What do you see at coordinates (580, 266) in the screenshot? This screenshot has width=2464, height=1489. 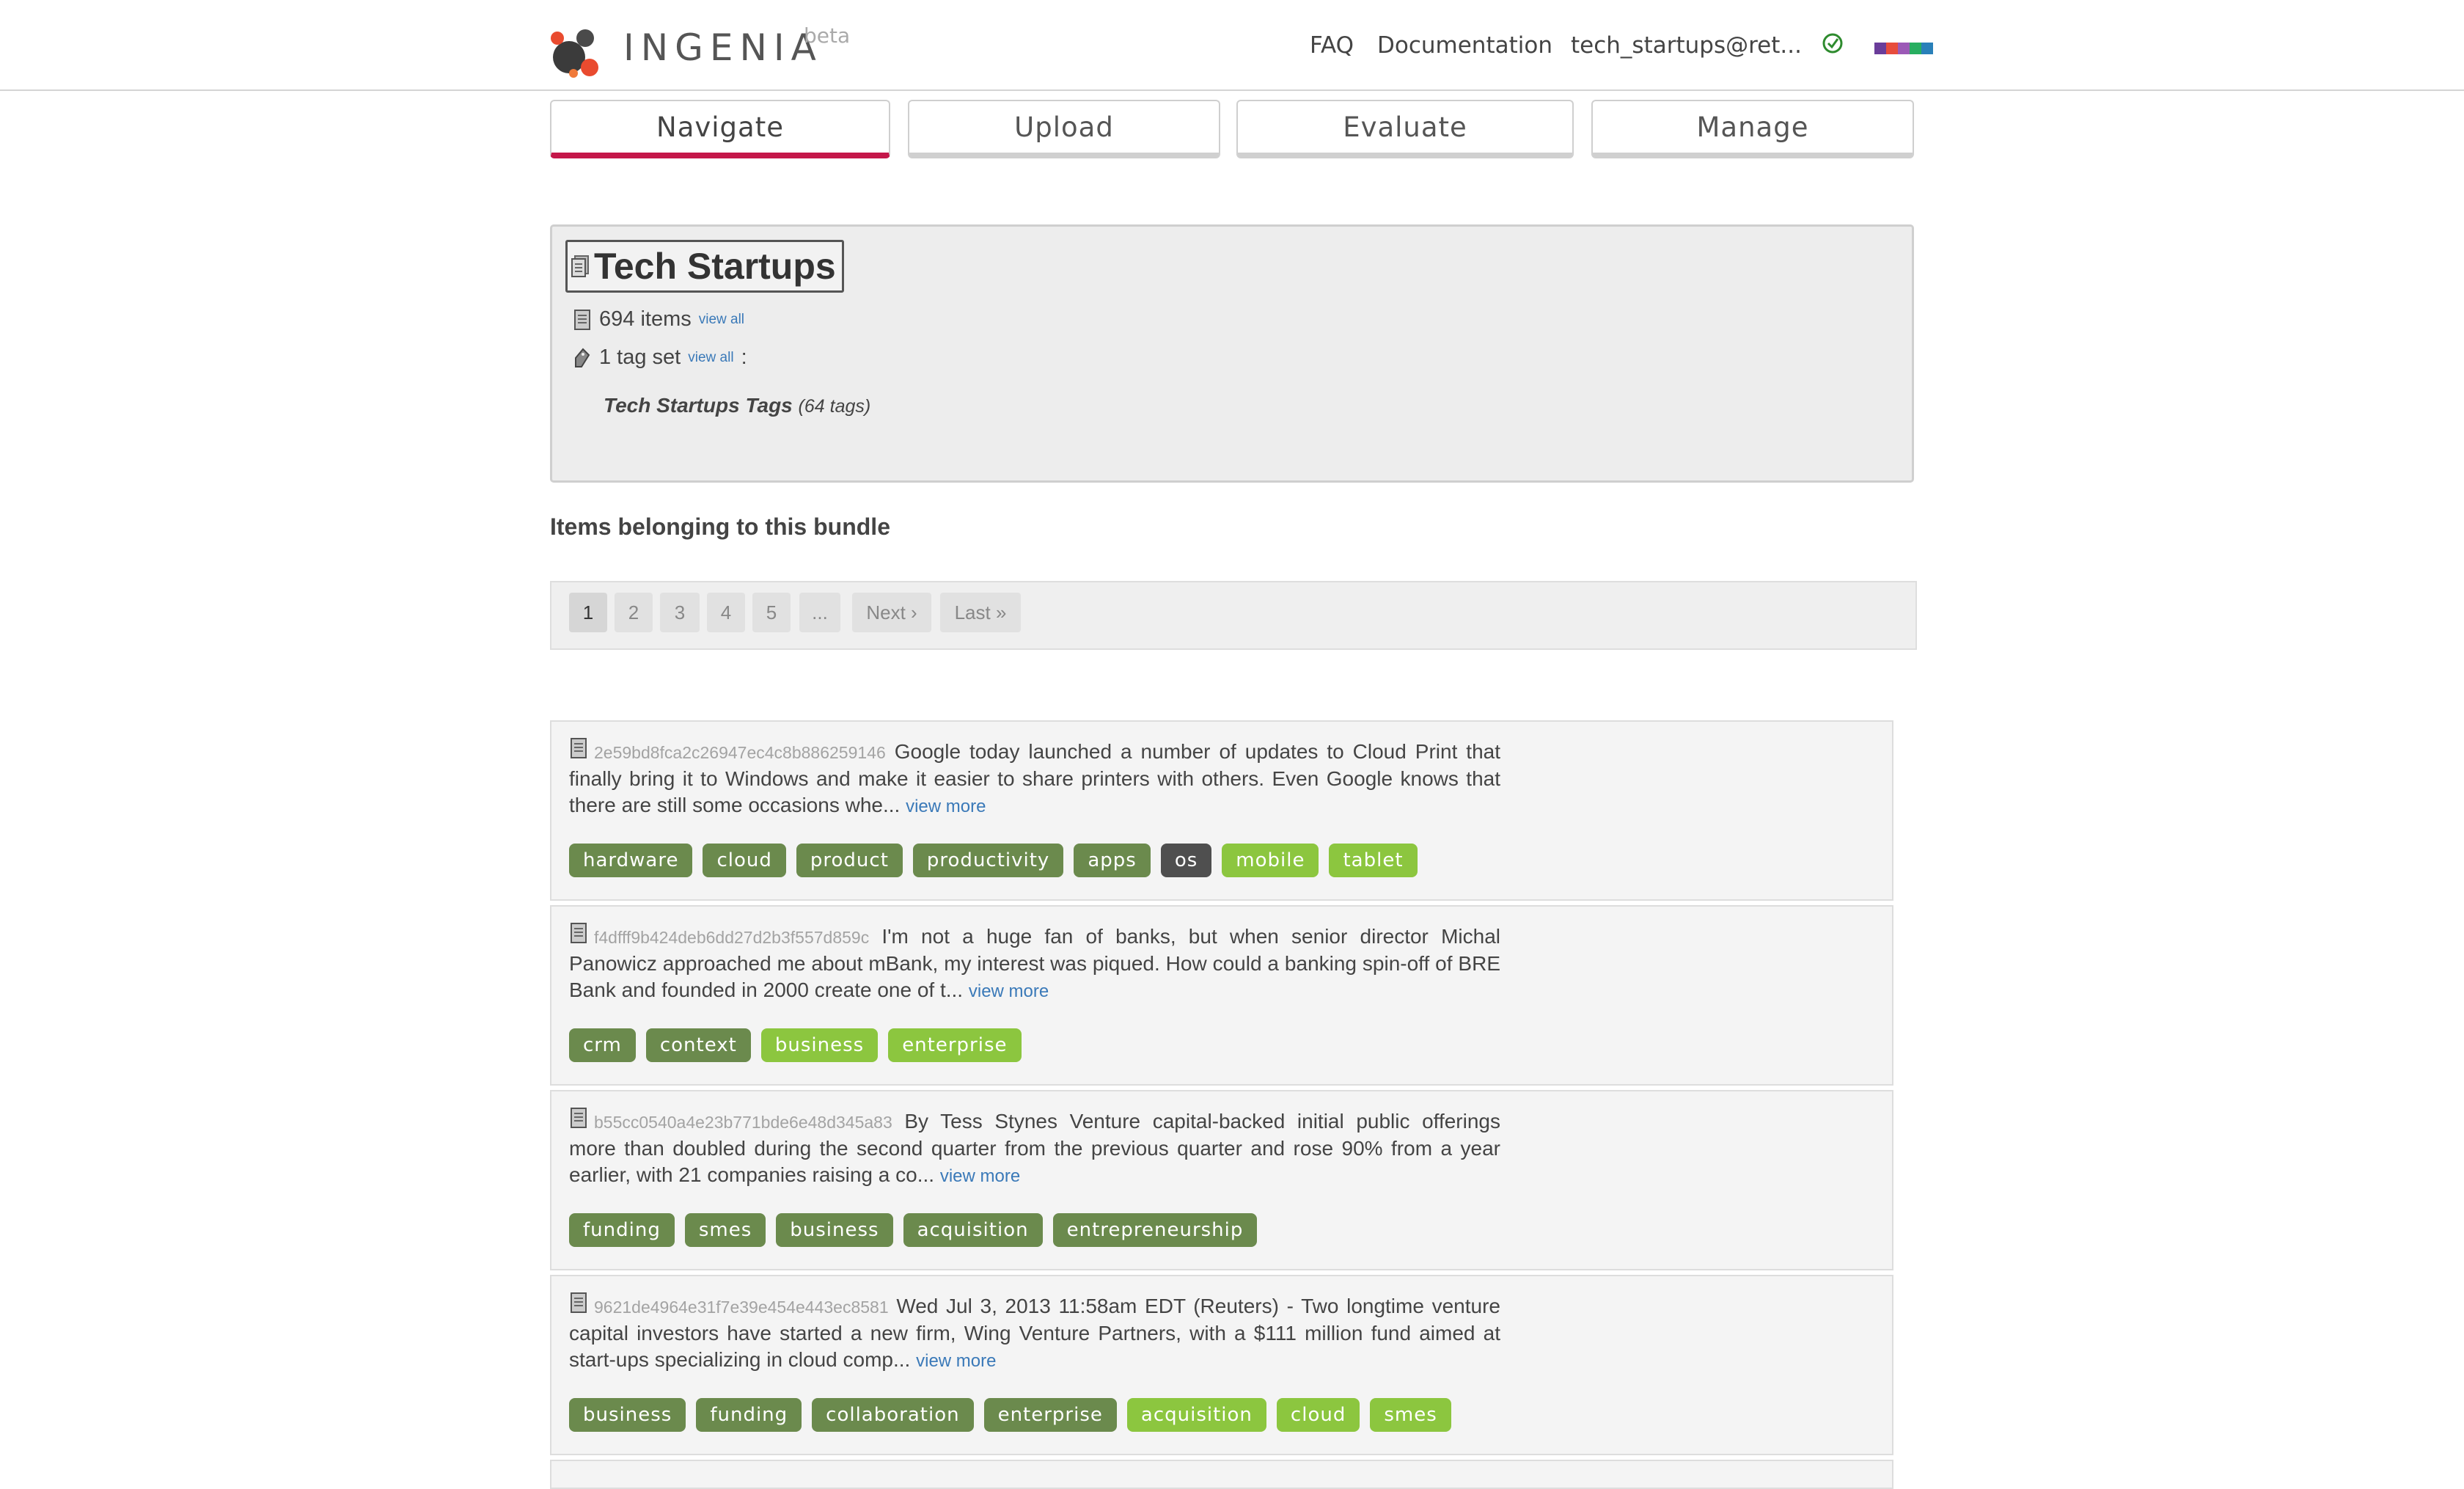 I see `bundle-icon` at bounding box center [580, 266].